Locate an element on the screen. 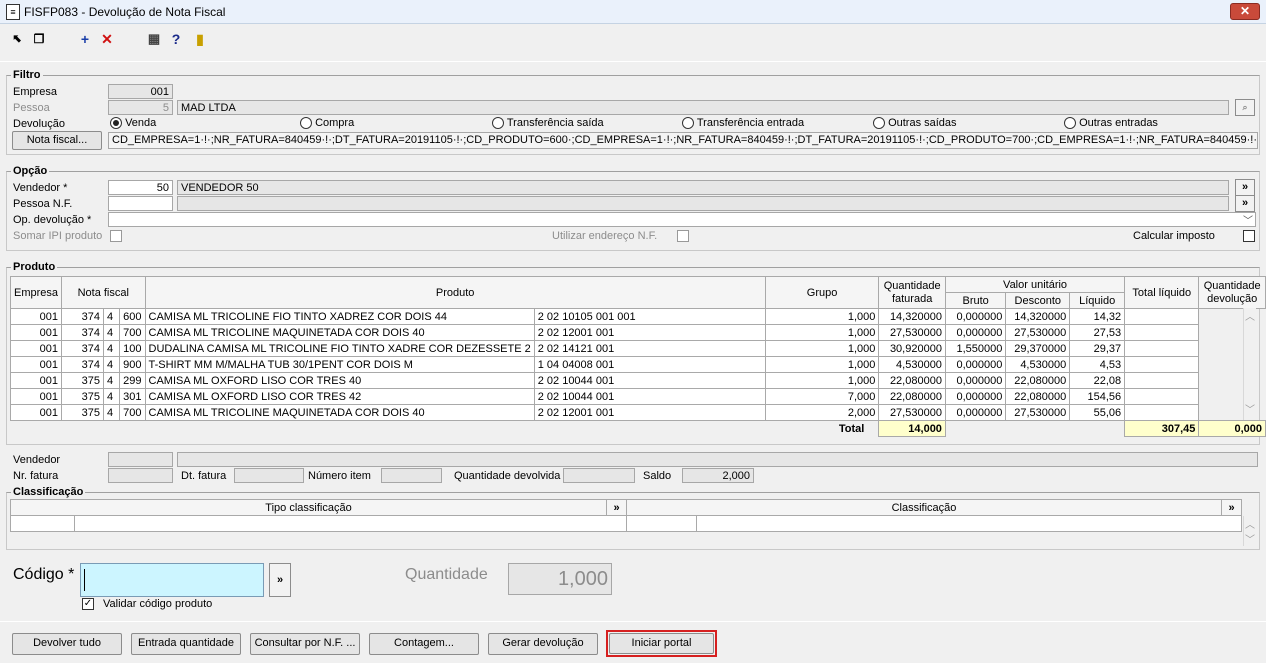  radio-transferencia-saida: Transferência saída is located at coordinates (548, 123).